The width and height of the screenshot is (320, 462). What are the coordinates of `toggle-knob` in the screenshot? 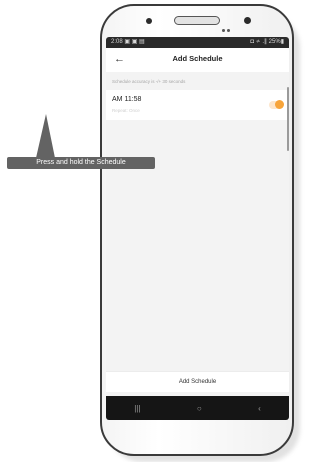 It's located at (279, 104).